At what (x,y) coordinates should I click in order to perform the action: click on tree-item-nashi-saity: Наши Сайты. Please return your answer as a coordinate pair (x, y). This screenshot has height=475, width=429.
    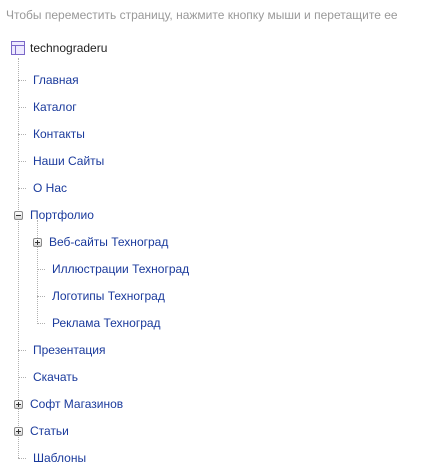
    Looking at the image, I should click on (61, 161).